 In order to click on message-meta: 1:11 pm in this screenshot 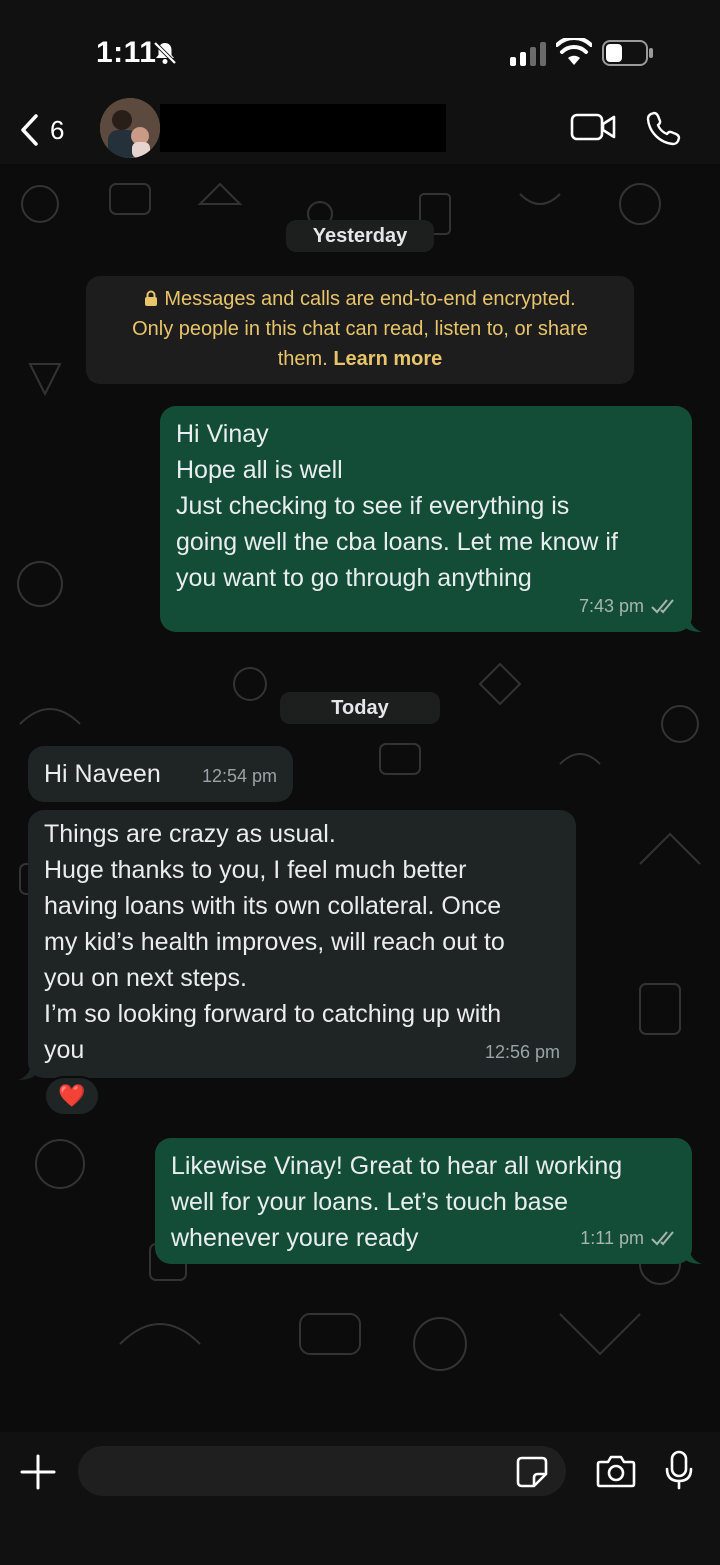, I will do `click(629, 1238)`.